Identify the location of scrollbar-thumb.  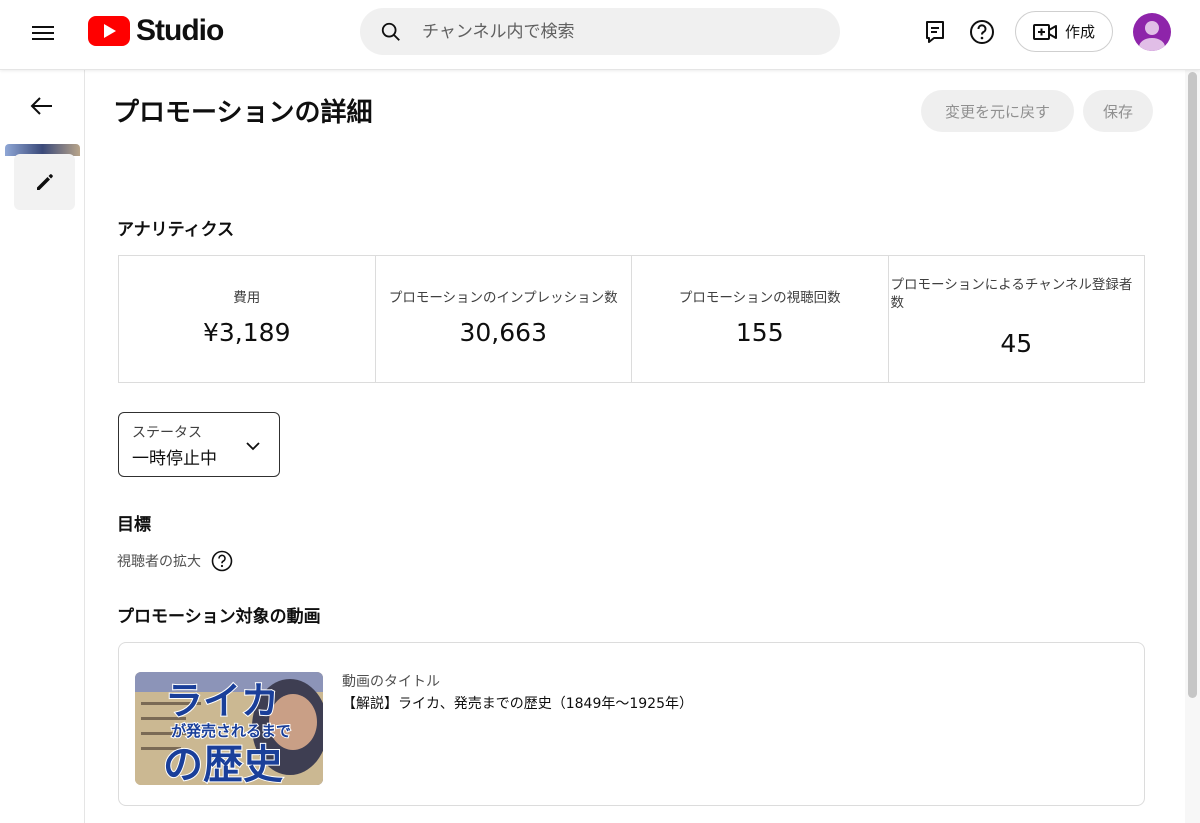
(1192, 385).